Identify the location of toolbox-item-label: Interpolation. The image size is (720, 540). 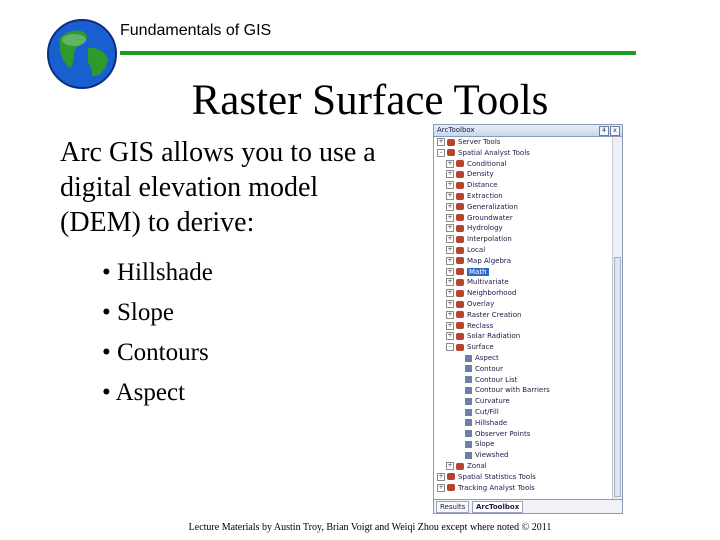
(489, 239).